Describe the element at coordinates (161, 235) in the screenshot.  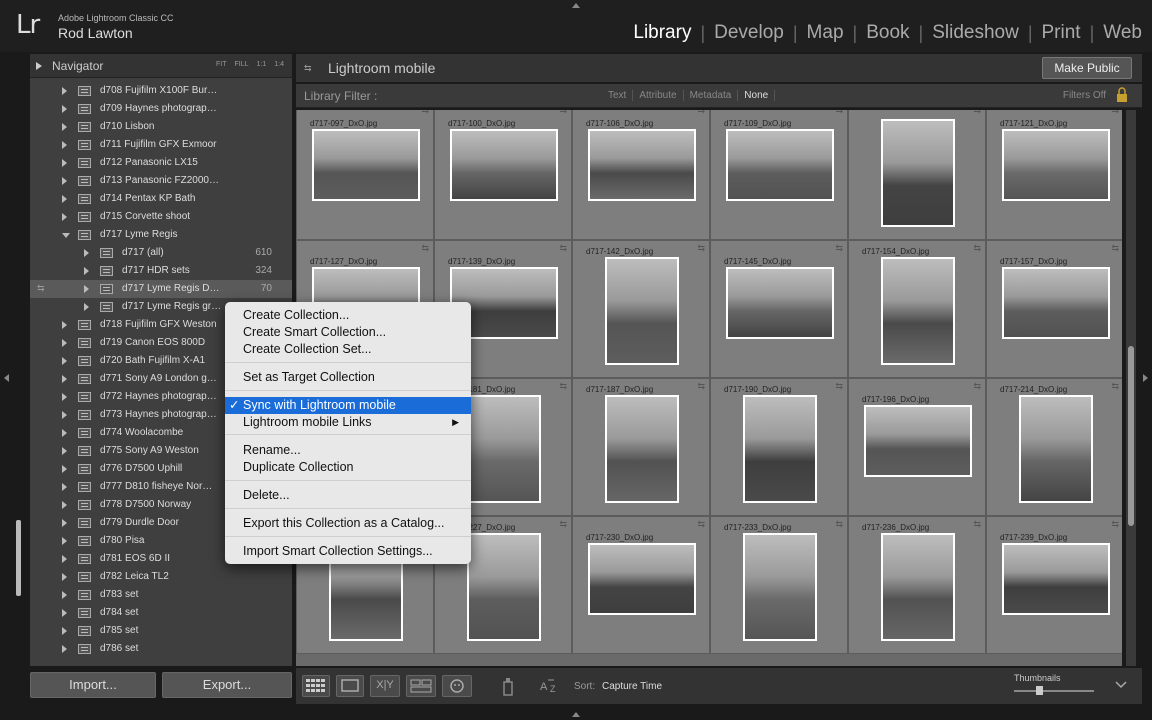
I see `collection-row: d717 Lyme Regis` at that location.